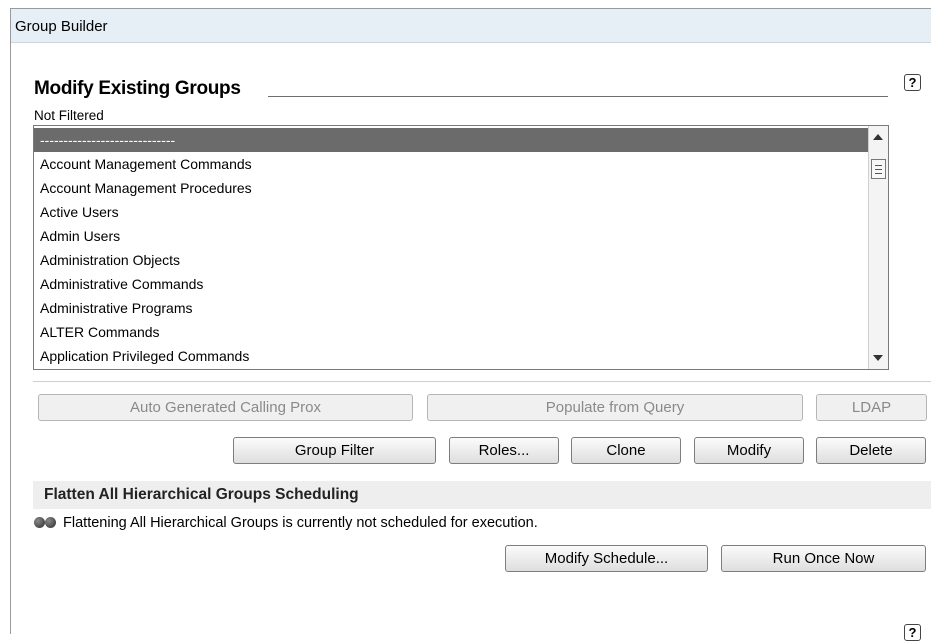 The width and height of the screenshot is (931, 641). Describe the element at coordinates (878, 247) in the screenshot. I see `list-scrollbar` at that location.